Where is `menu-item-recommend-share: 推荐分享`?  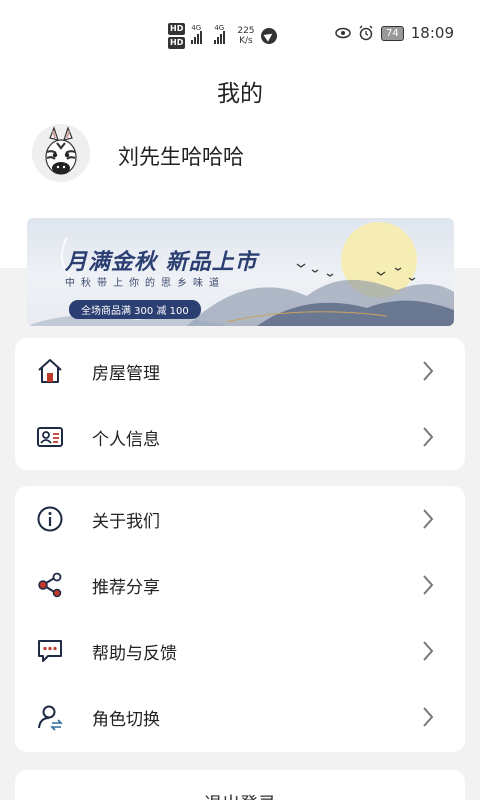 menu-item-recommend-share: 推荐分享 is located at coordinates (240, 585).